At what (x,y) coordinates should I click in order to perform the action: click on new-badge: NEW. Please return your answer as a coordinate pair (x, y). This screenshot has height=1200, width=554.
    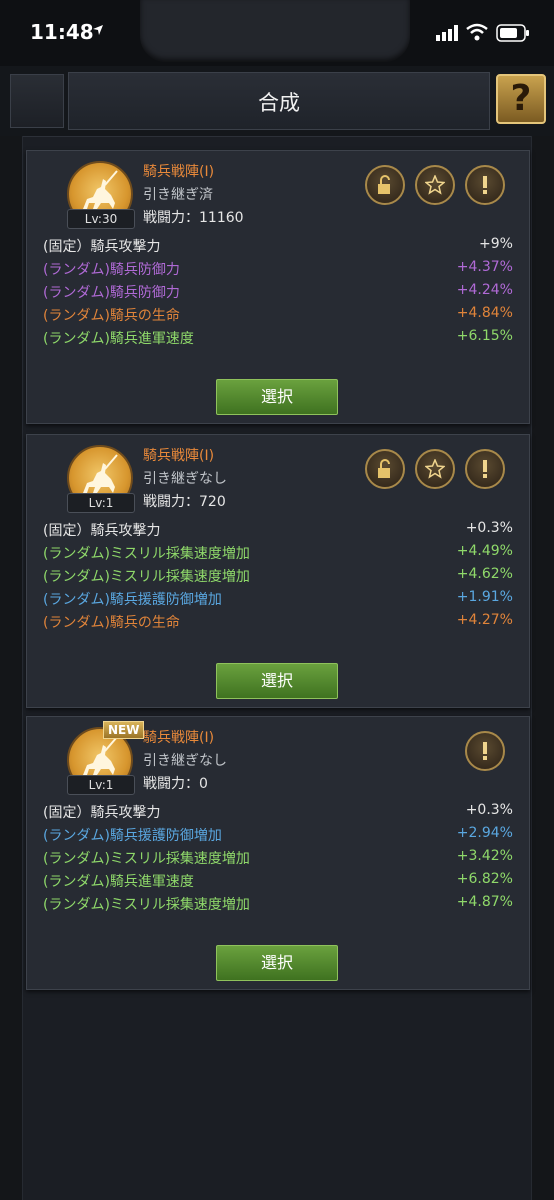
    Looking at the image, I should click on (124, 730).